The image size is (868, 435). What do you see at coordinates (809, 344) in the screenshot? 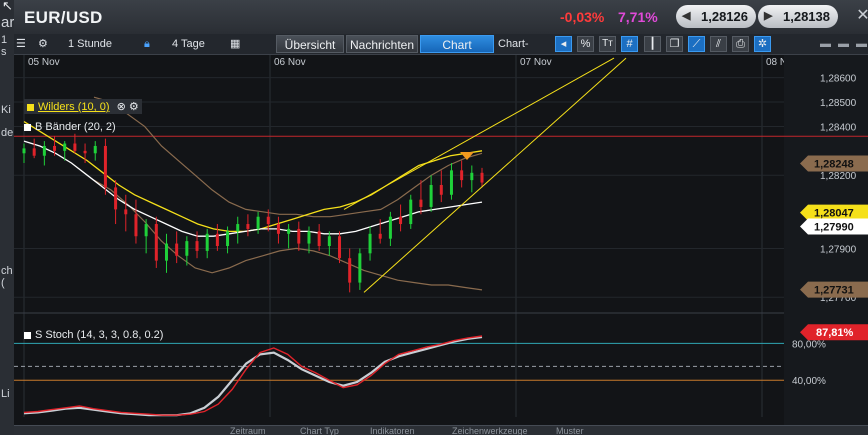
I see `stoch-level-label: 80,00%` at bounding box center [809, 344].